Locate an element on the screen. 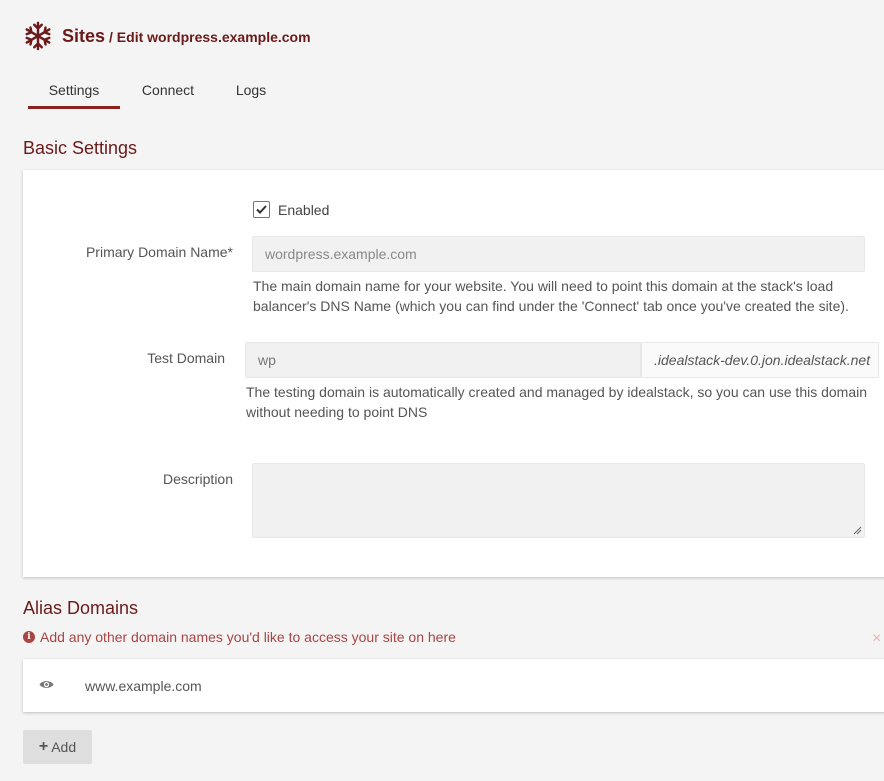 This screenshot has width=884, height=781. breadcrumb: / Edit wordpress.example.com is located at coordinates (210, 37).